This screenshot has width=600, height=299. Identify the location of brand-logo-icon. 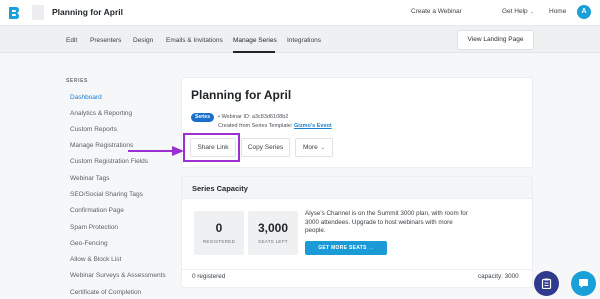
(13, 13).